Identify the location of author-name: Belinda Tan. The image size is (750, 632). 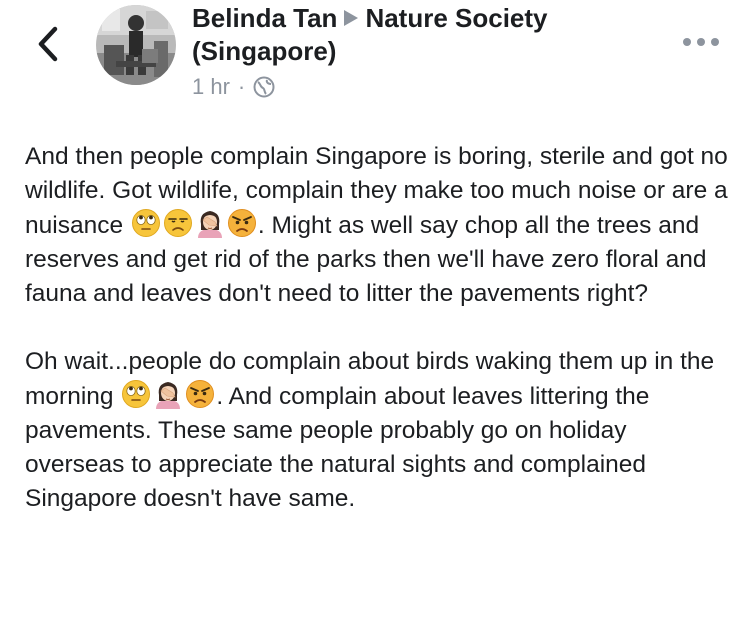
(264, 18).